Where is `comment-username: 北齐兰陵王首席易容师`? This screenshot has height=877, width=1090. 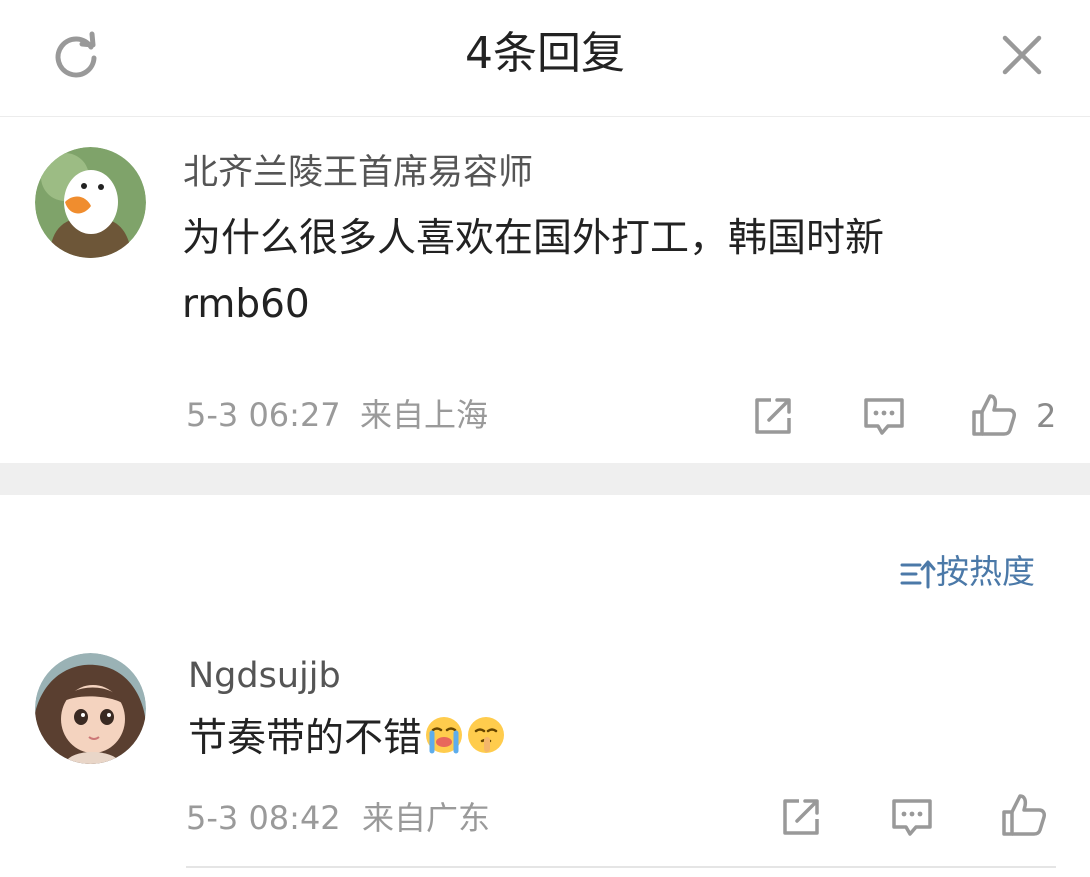
comment-username: 北齐兰陵王首席易容师 is located at coordinates (358, 173).